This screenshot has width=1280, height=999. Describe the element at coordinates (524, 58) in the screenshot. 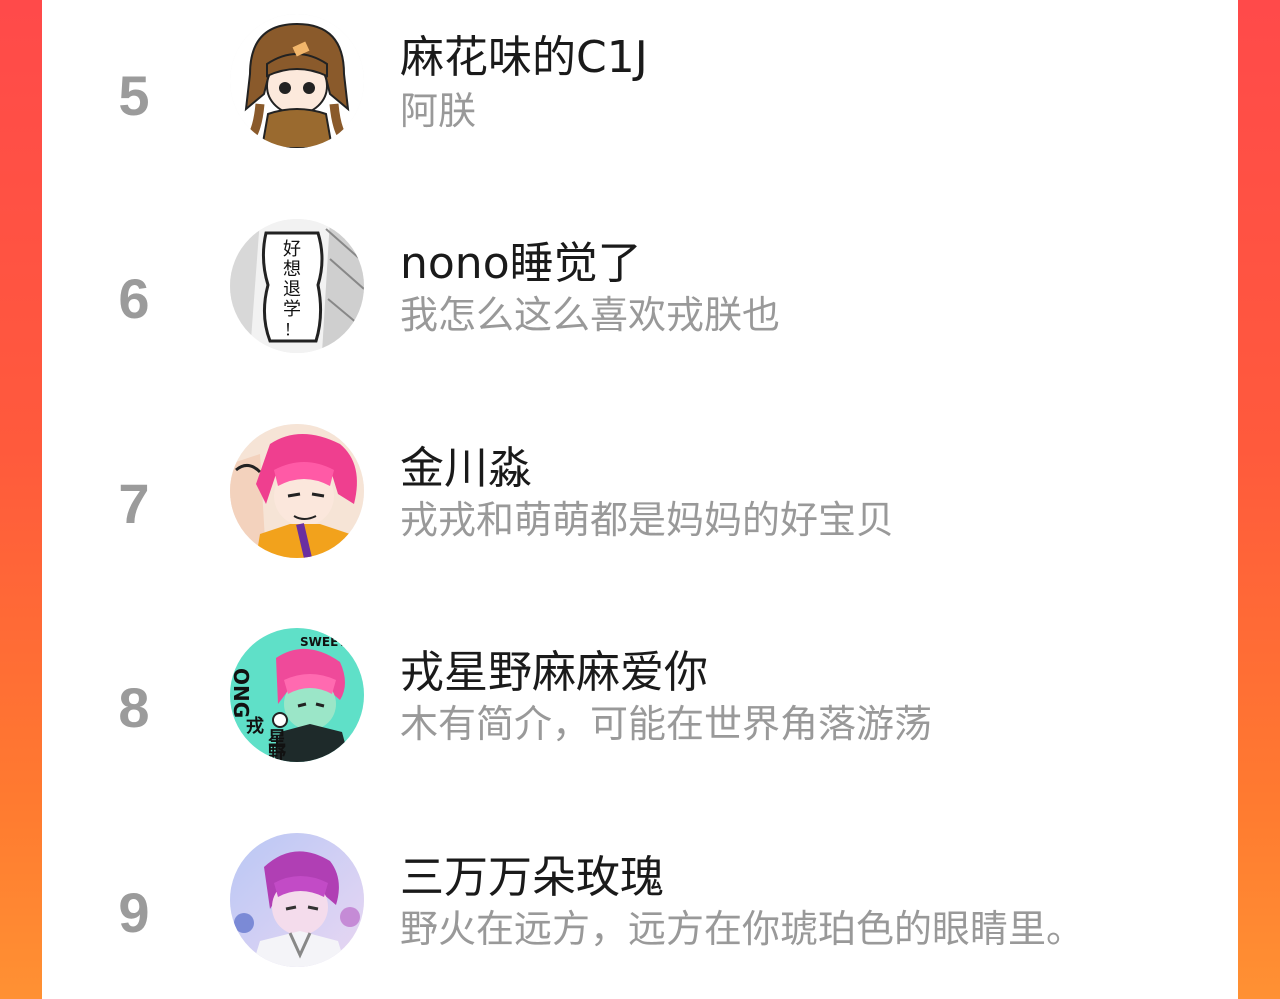

I see `user-name: 麻花味的C1J` at that location.